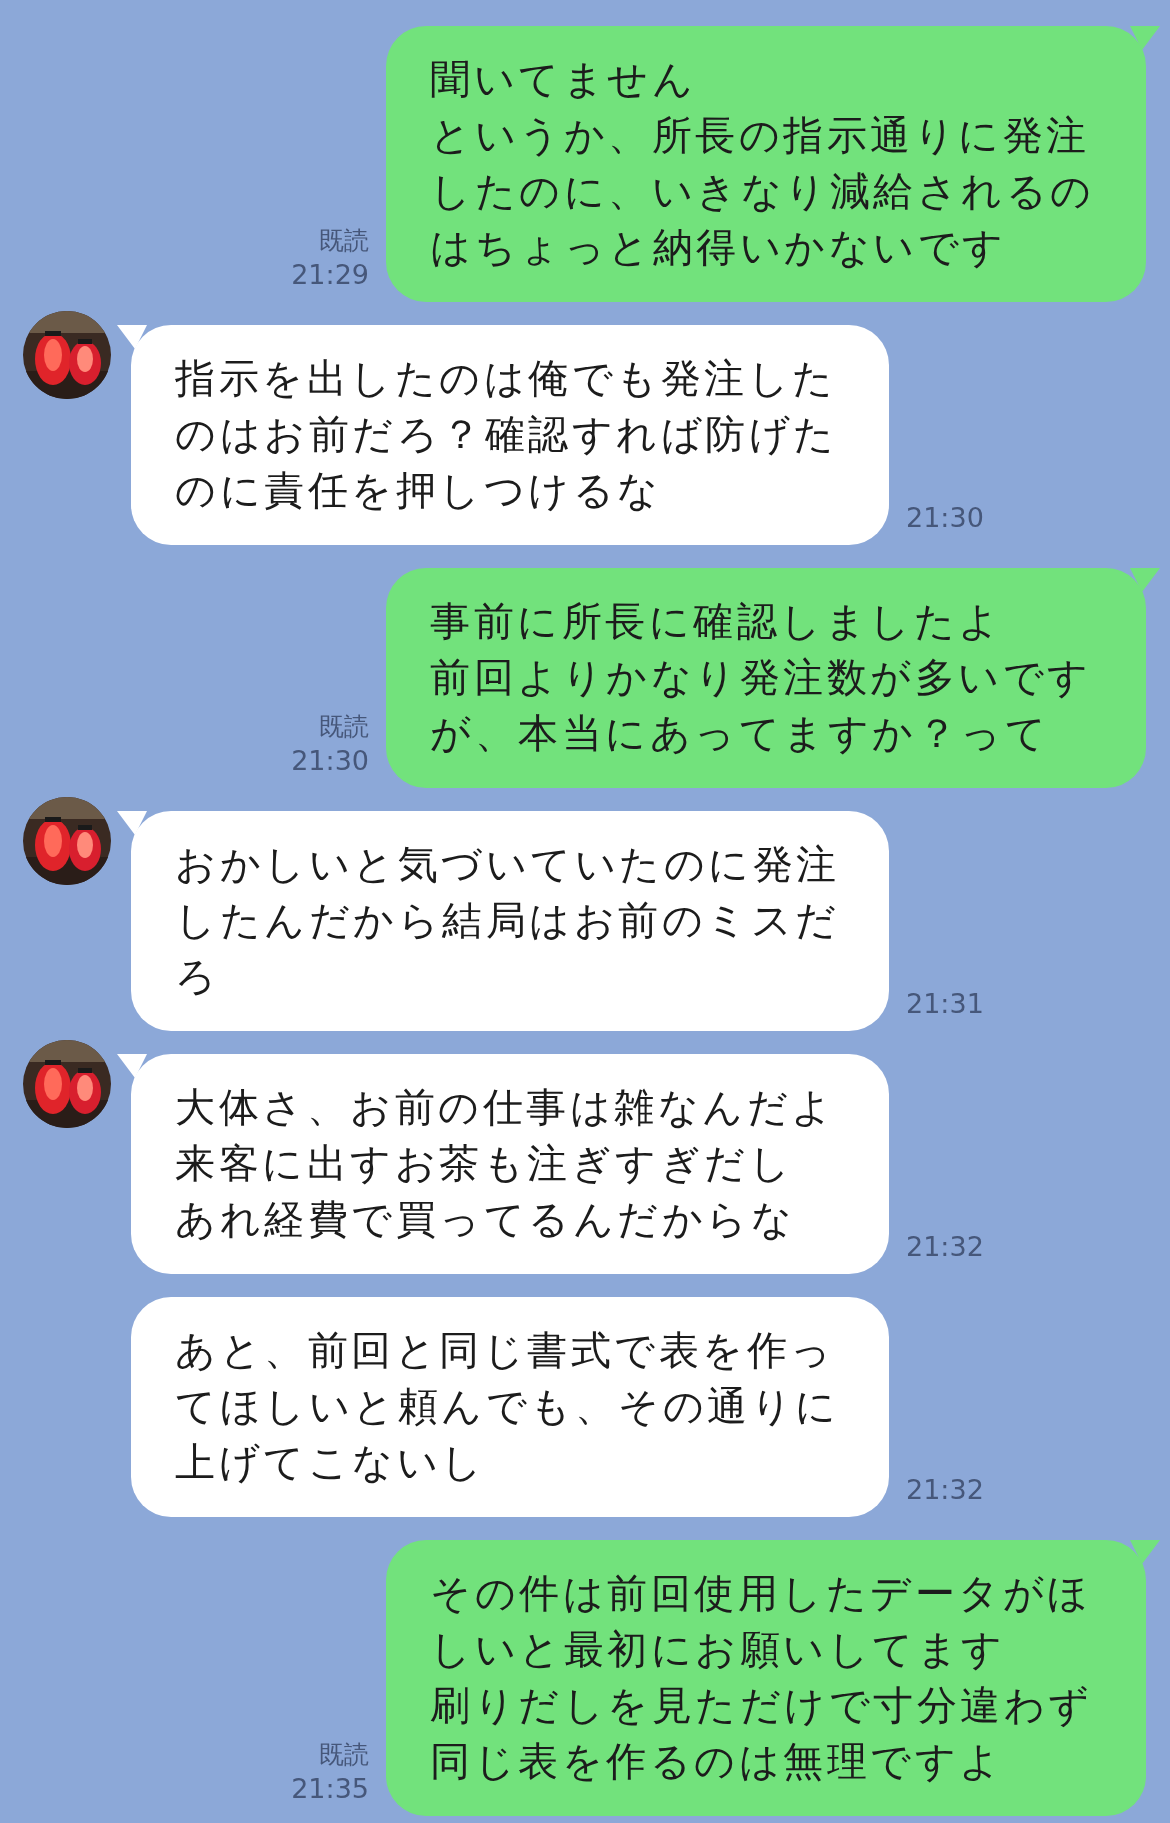  Describe the element at coordinates (761, 705) in the screenshot. I see `message-text: 前回よりかなり発注数が多いですが、本当にあってますか？って` at that location.